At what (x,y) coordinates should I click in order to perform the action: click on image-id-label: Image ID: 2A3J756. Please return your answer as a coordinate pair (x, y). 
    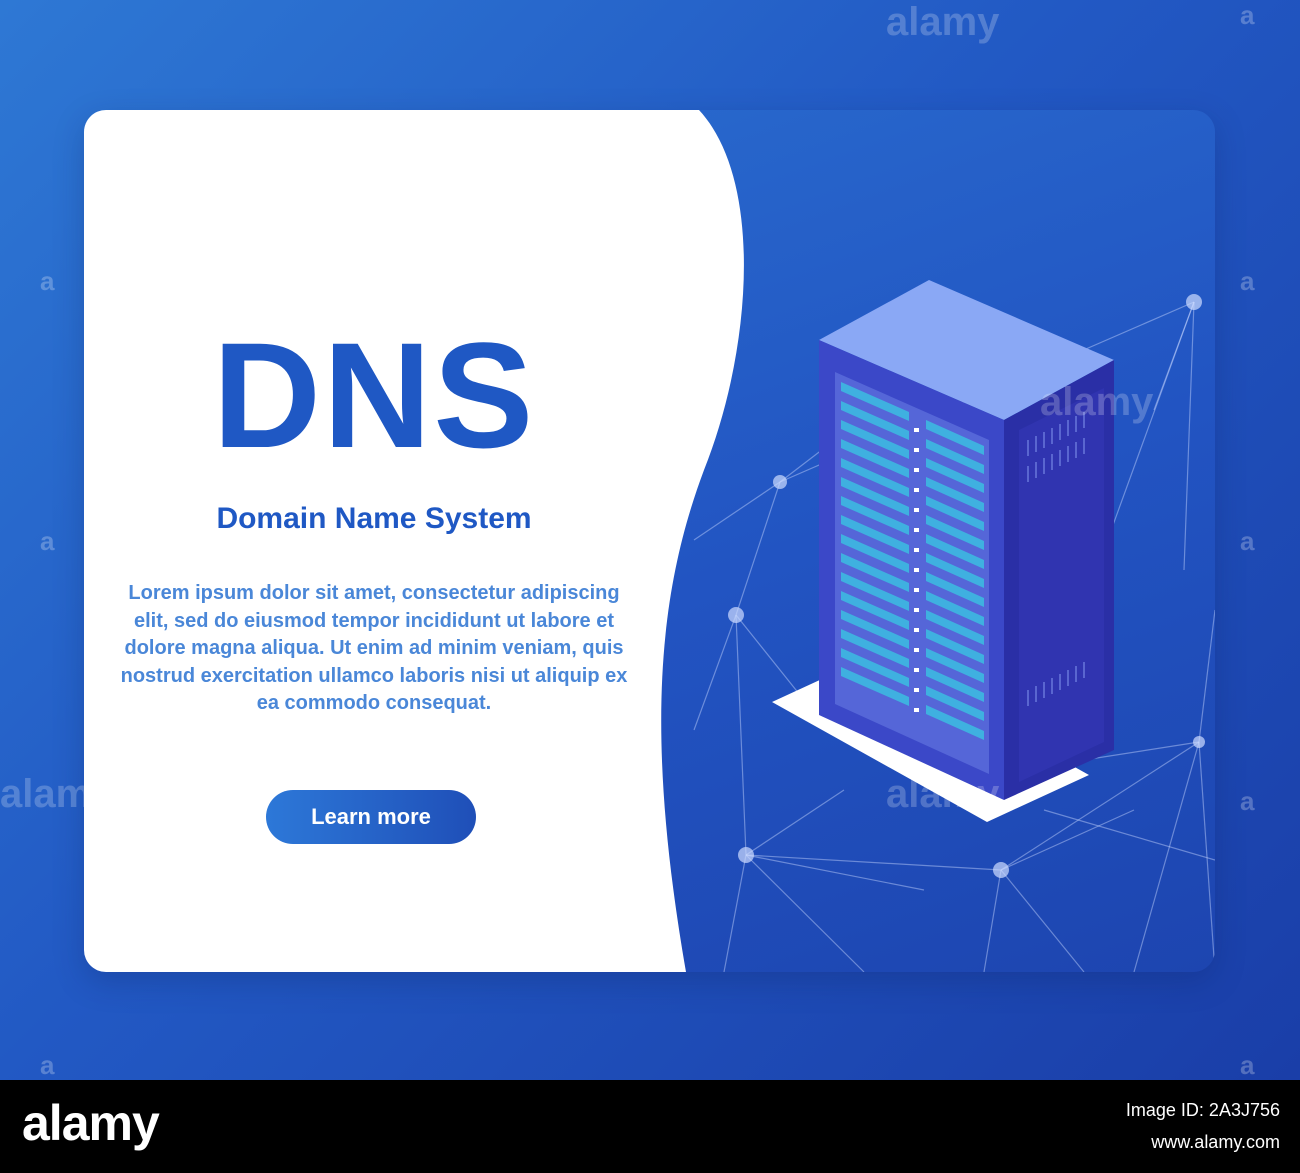
    Looking at the image, I should click on (1202, 1110).